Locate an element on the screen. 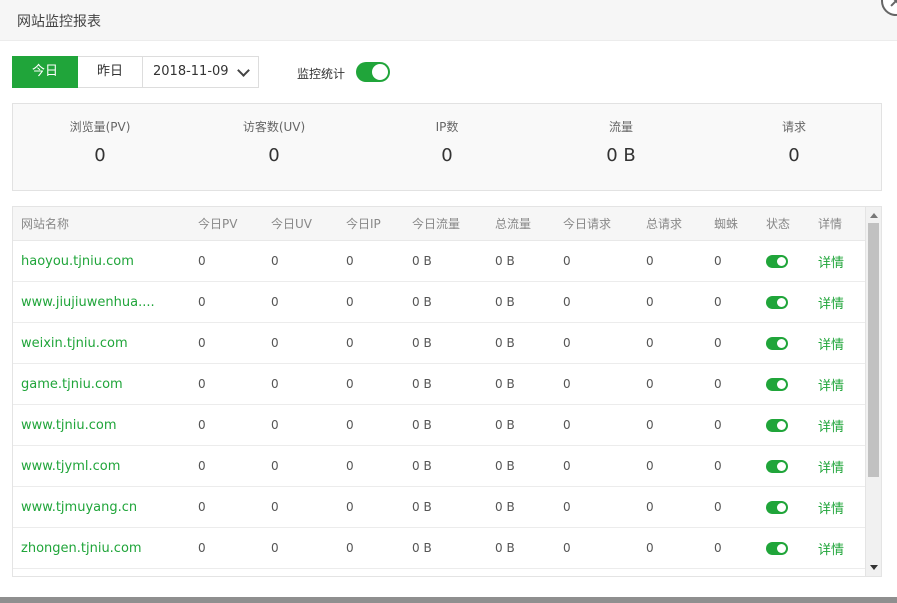  stat-pv: 浏览量(PV) 0 is located at coordinates (100, 135).